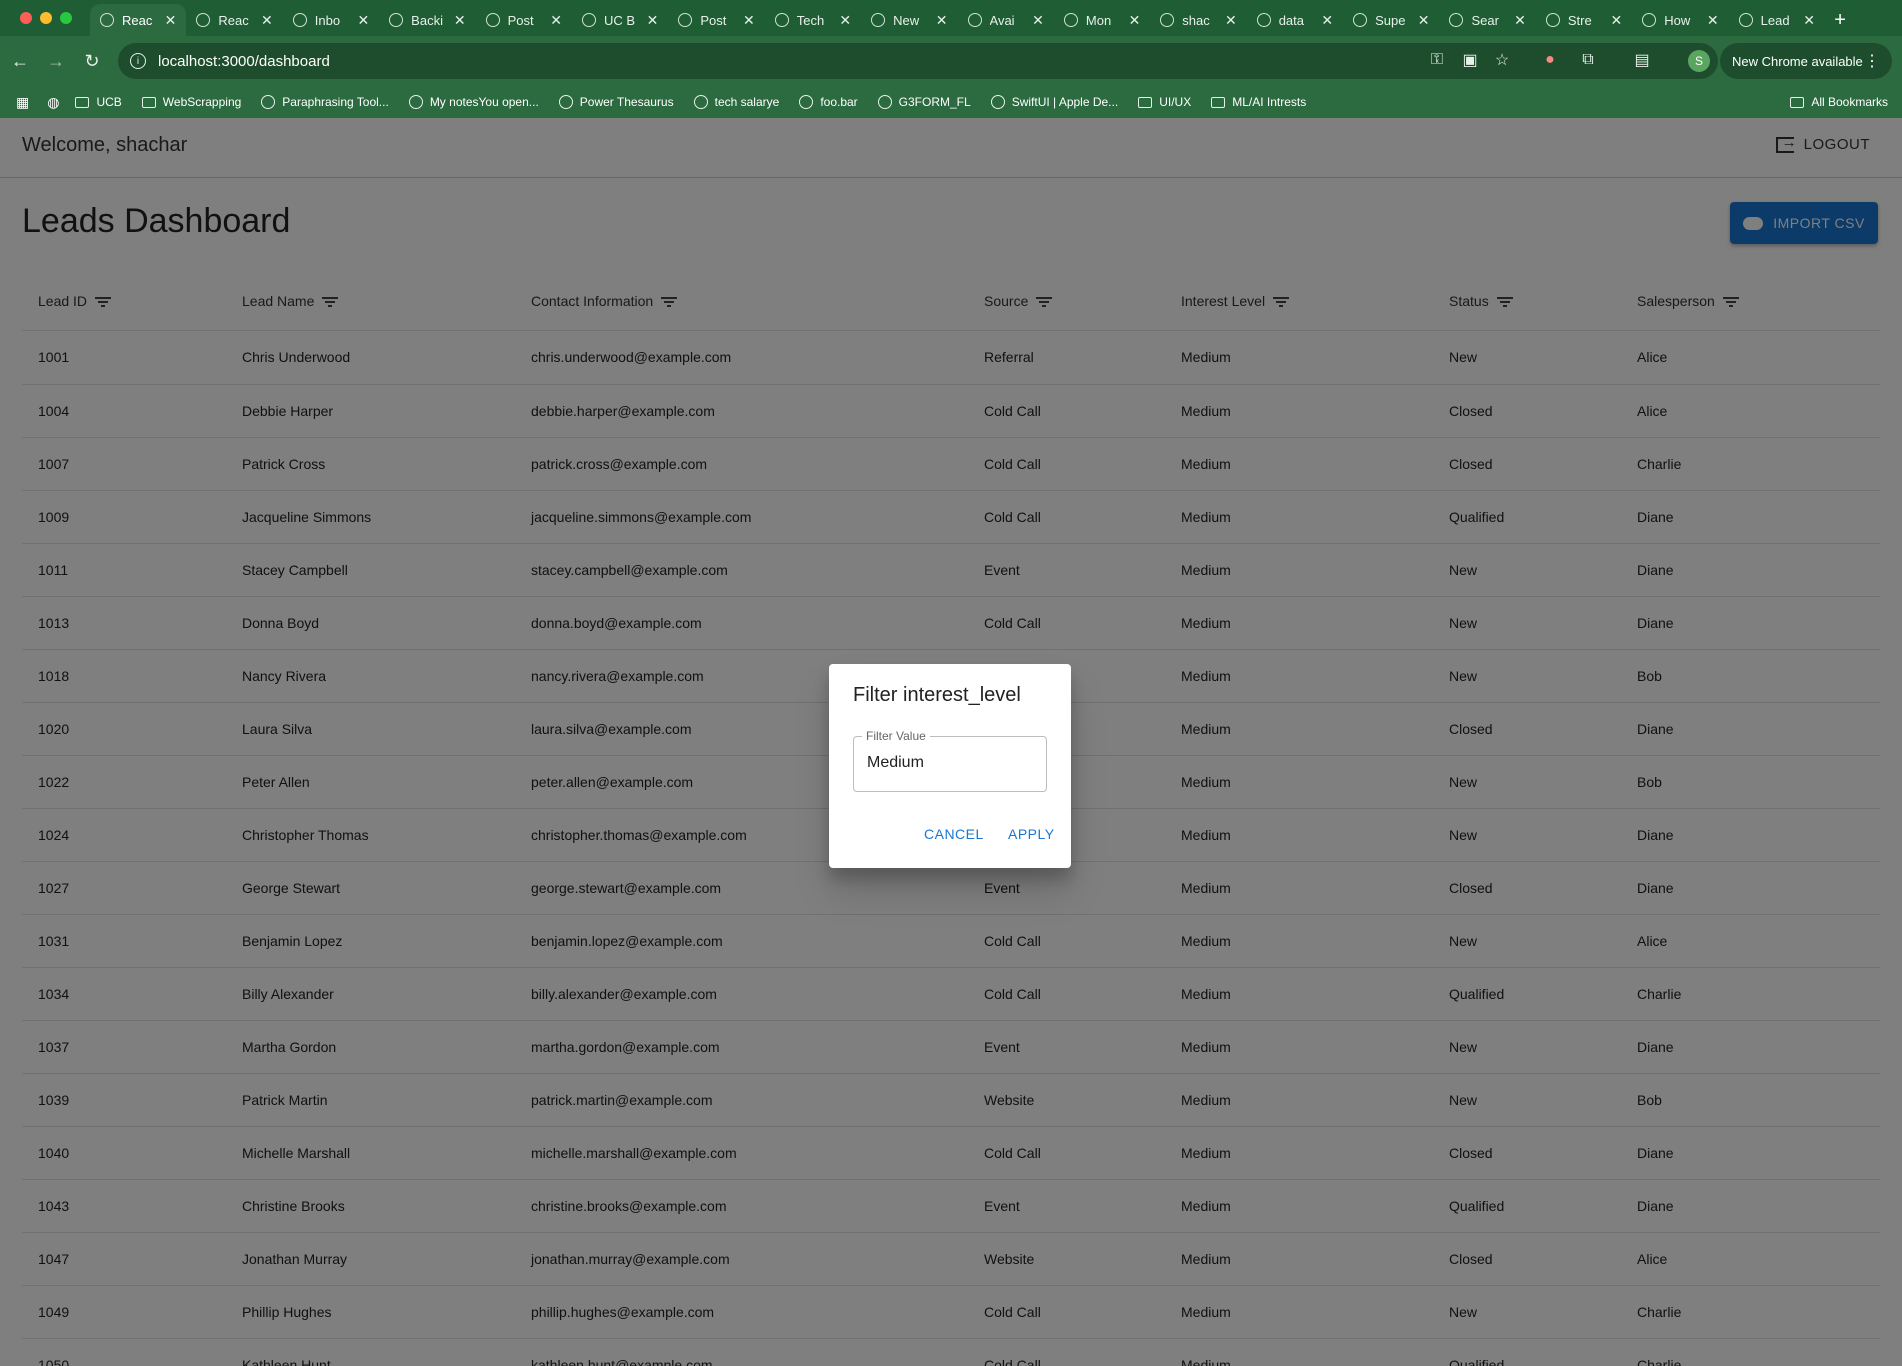 This screenshot has width=1902, height=1366. I want to click on browser-tab: Backi ✕, so click(427, 20).